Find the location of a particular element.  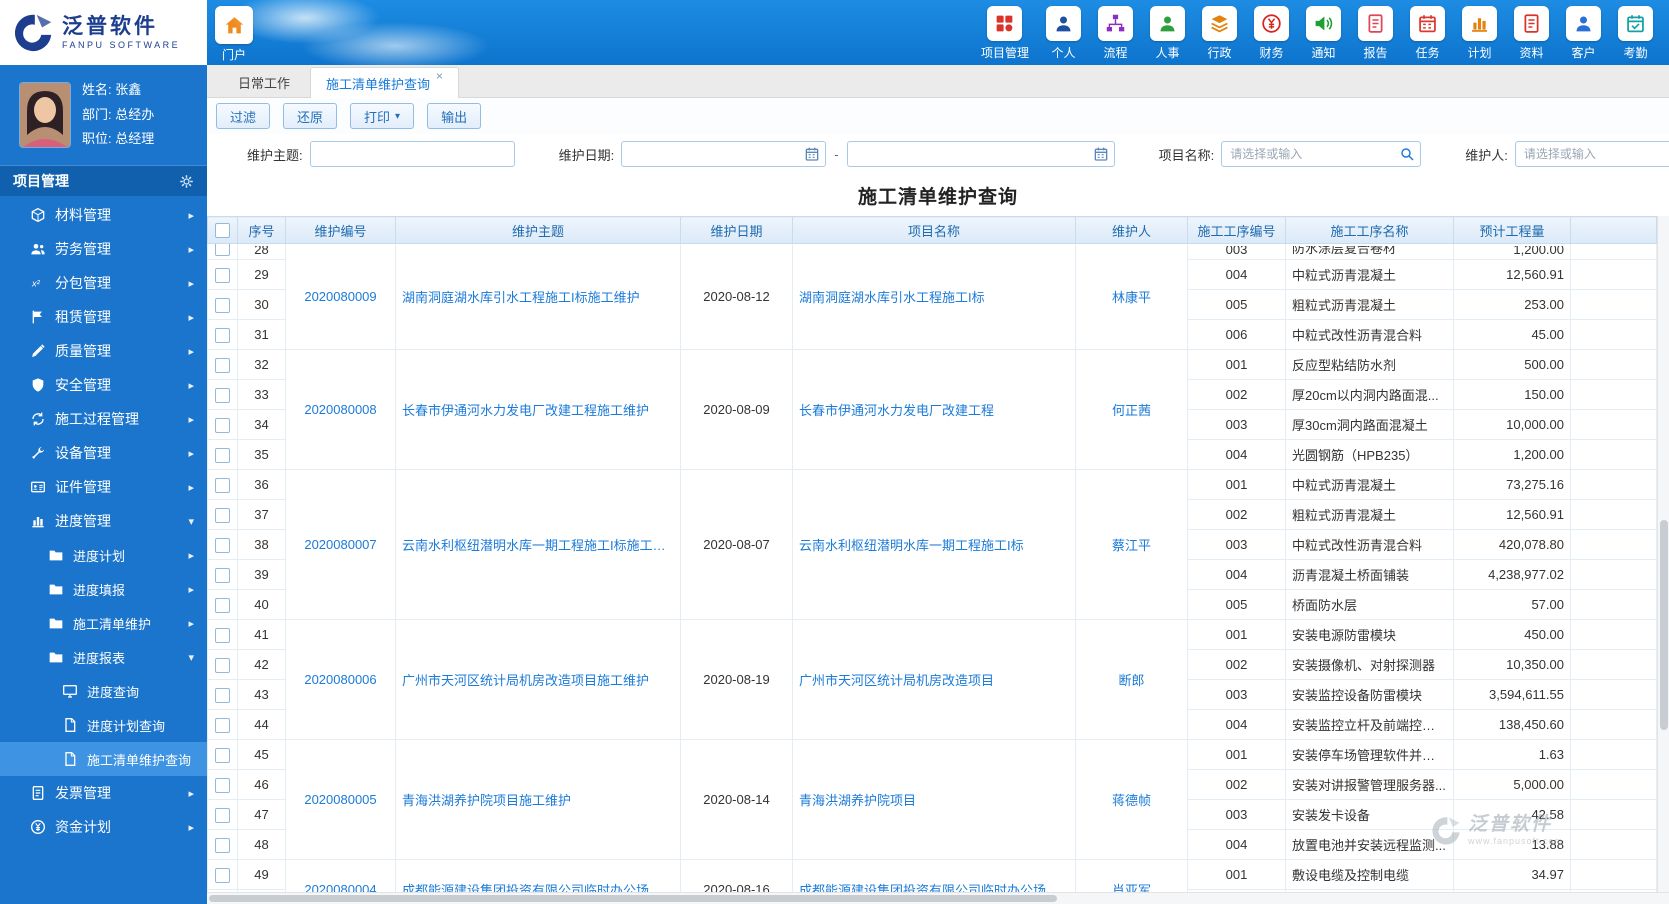

project-input is located at coordinates (1321, 154).